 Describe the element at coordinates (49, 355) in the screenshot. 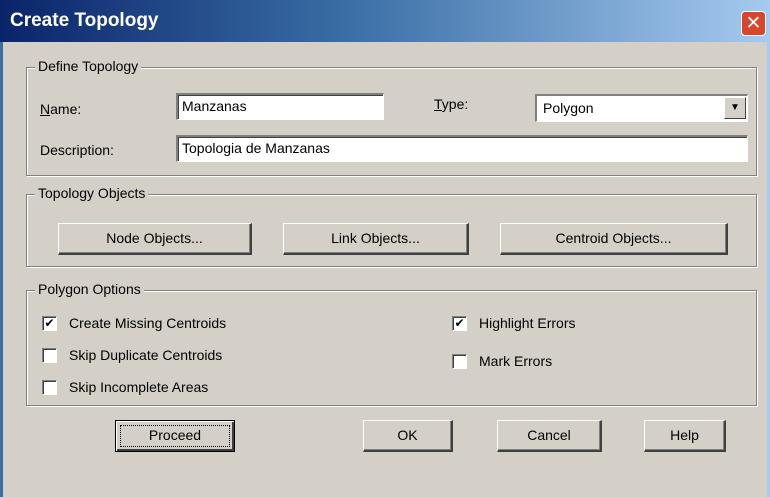

I see `skip-duplicate-centroids-checkbox` at that location.